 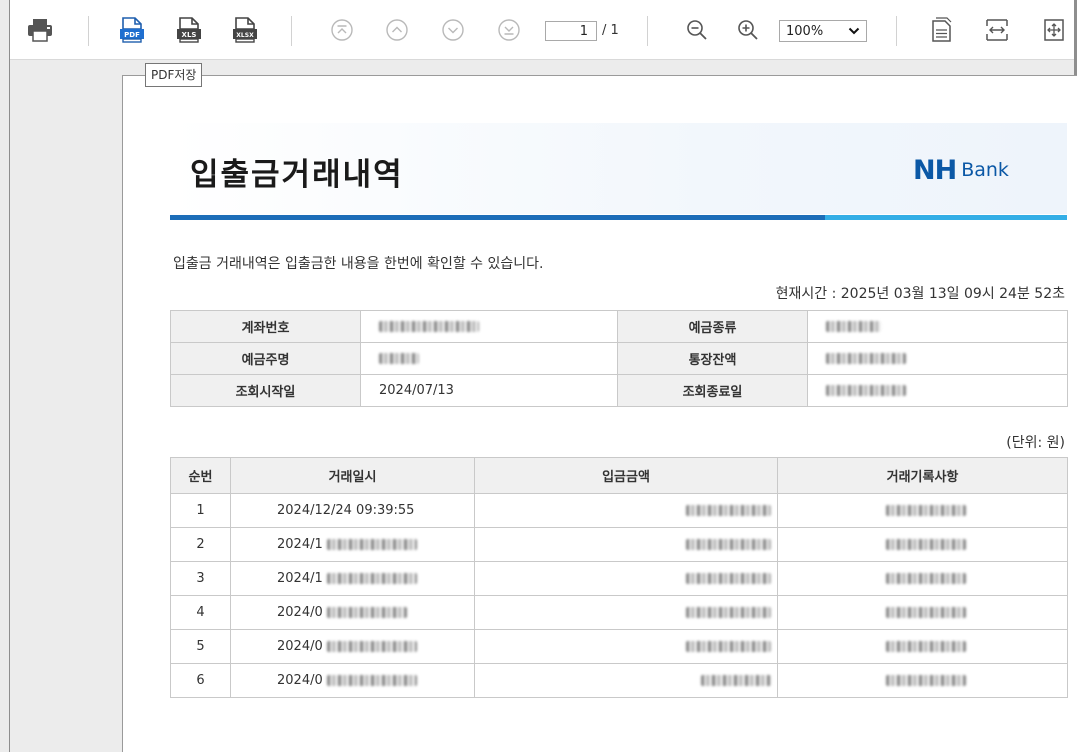 I want to click on tooltip-pdf-save: PDF저장, so click(x=174, y=75).